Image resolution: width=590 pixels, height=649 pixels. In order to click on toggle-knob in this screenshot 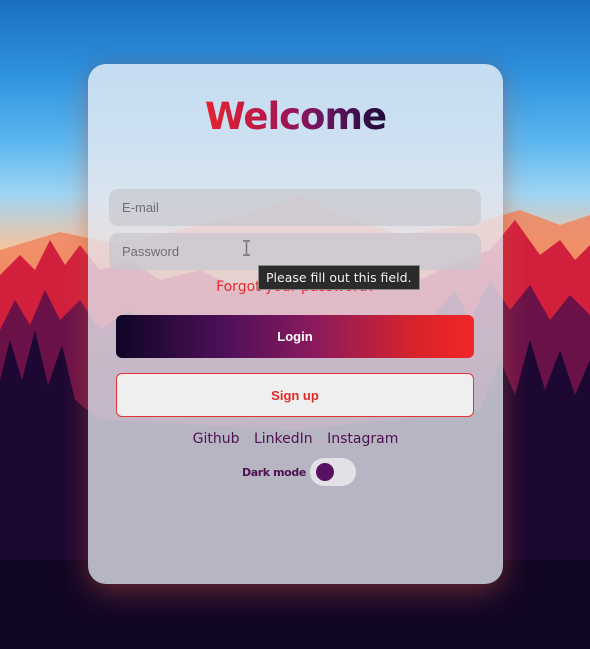, I will do `click(324, 472)`.